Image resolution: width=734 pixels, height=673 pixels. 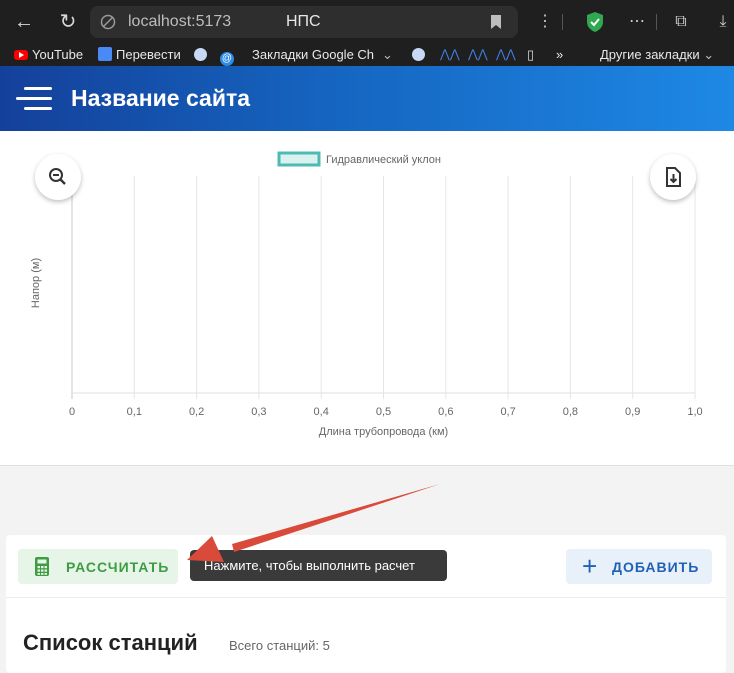 I want to click on bookmark-edge, so click(x=200, y=54).